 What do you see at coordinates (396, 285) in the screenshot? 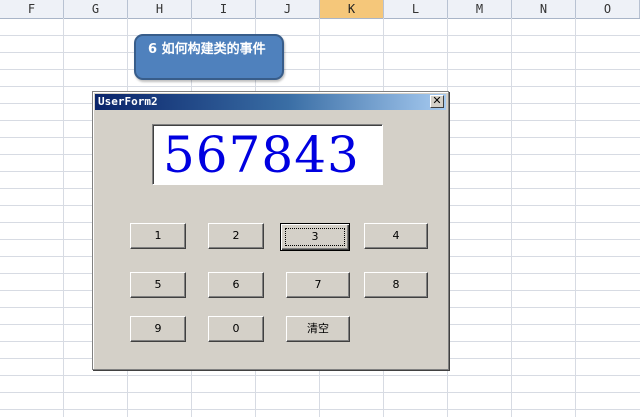
I see `digit-8-button: 8` at bounding box center [396, 285].